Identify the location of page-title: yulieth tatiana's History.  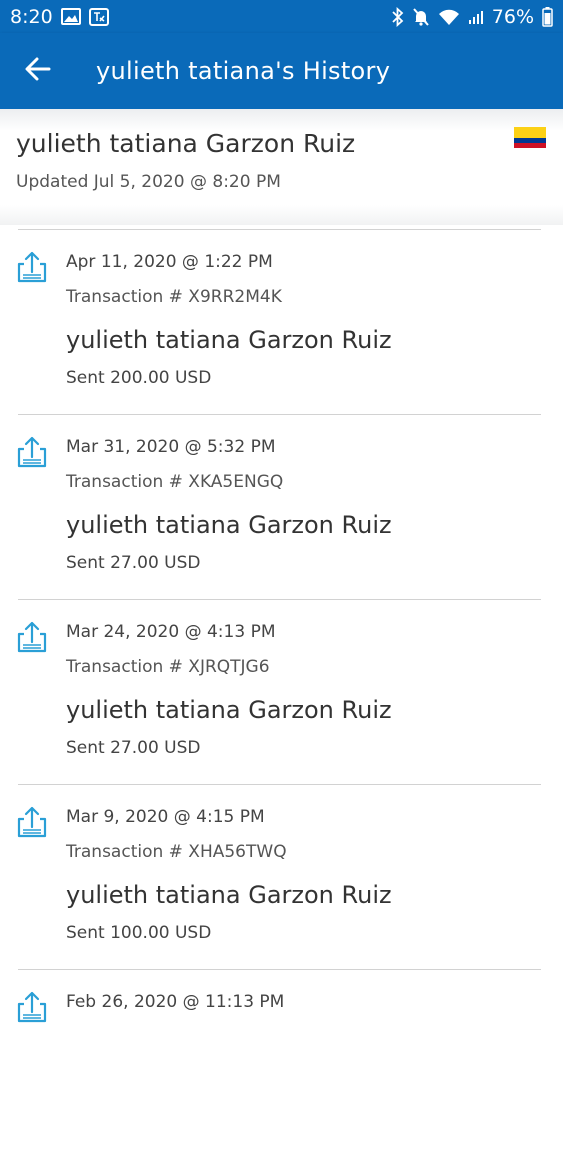
(243, 71).